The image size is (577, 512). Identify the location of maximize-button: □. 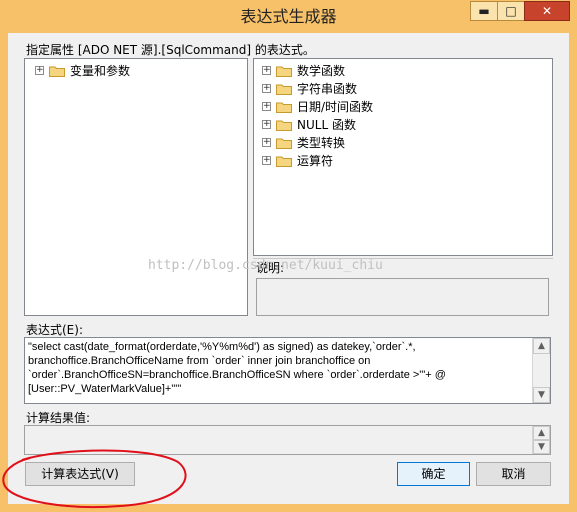
(511, 11).